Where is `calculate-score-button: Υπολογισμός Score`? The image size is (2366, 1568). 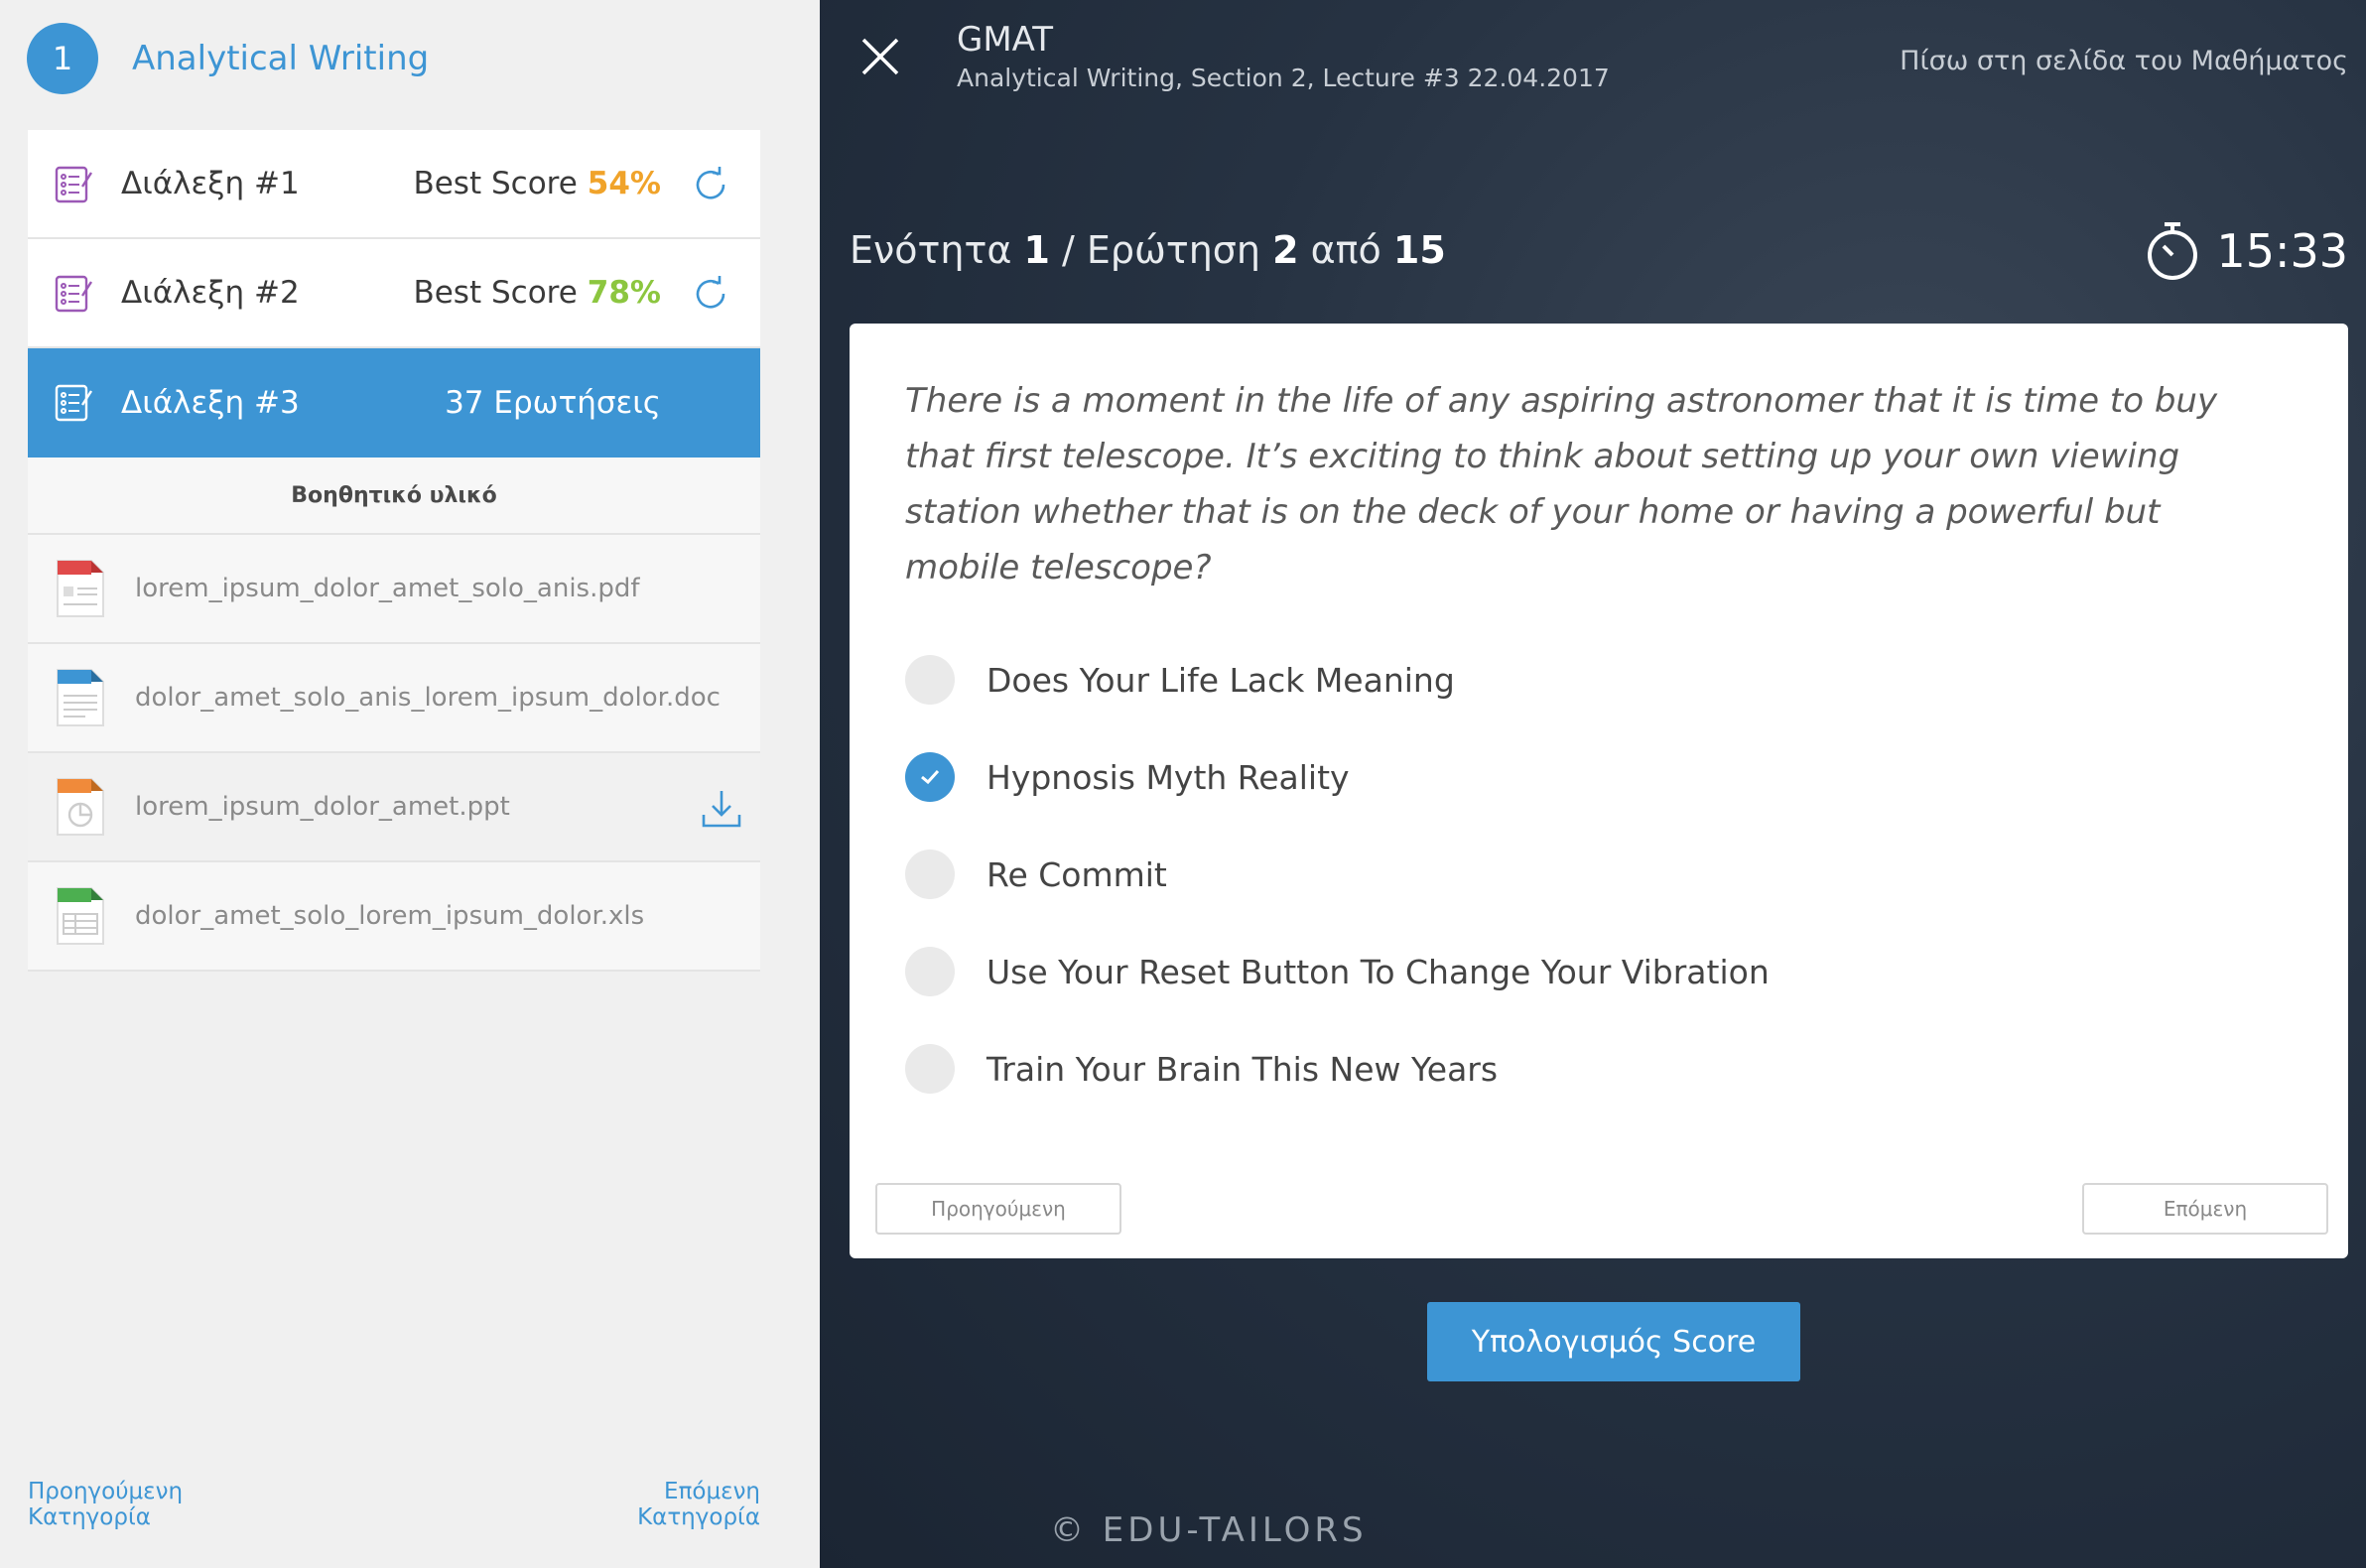 calculate-score-button: Υπολογισμός Score is located at coordinates (1613, 1341).